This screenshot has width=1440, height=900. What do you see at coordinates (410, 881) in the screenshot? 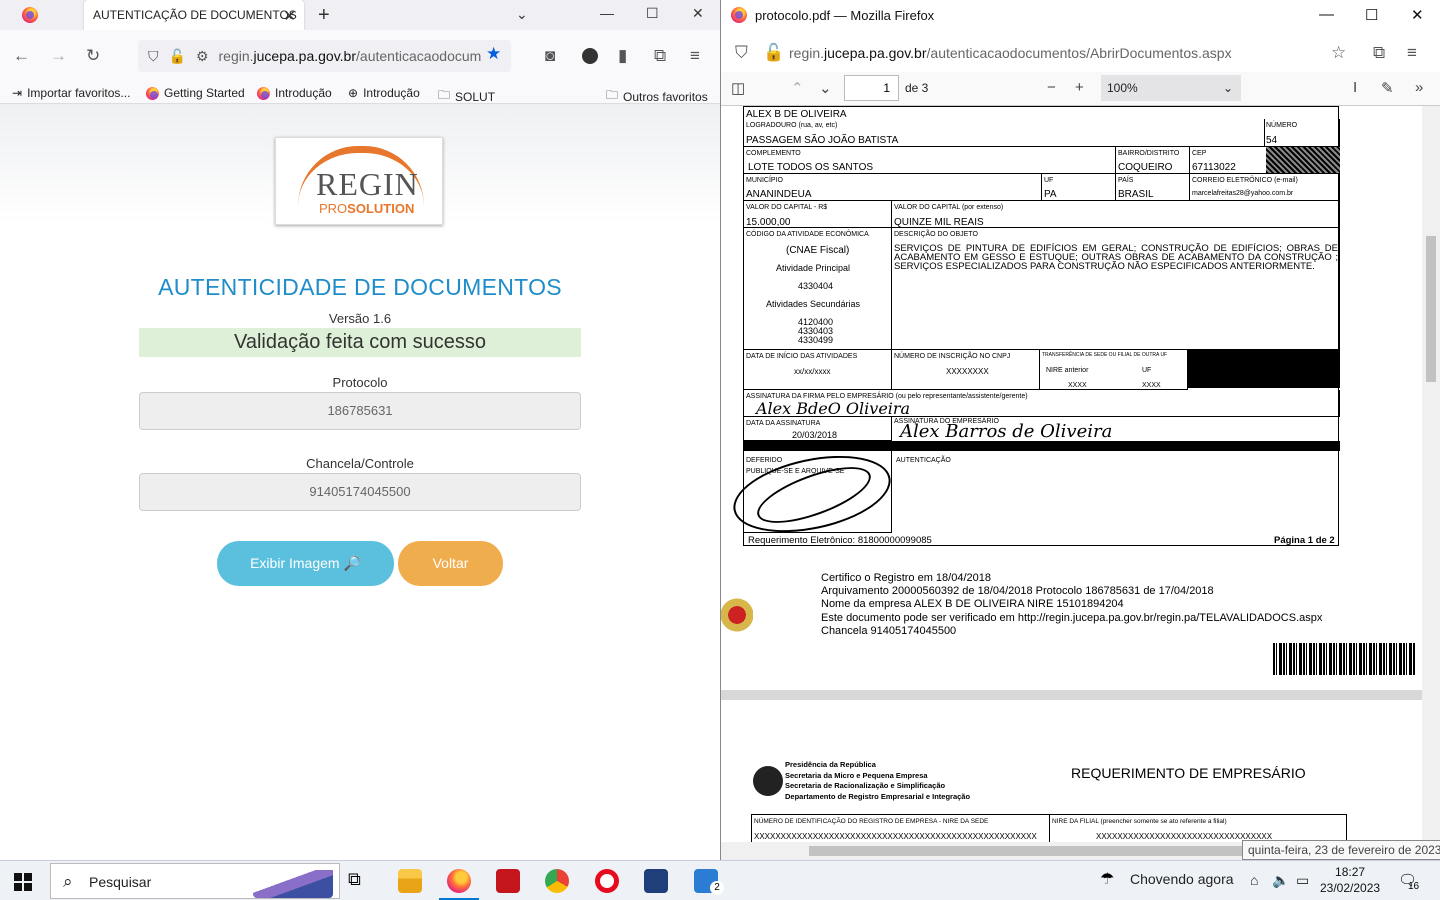
I see `file-explorer-icon` at bounding box center [410, 881].